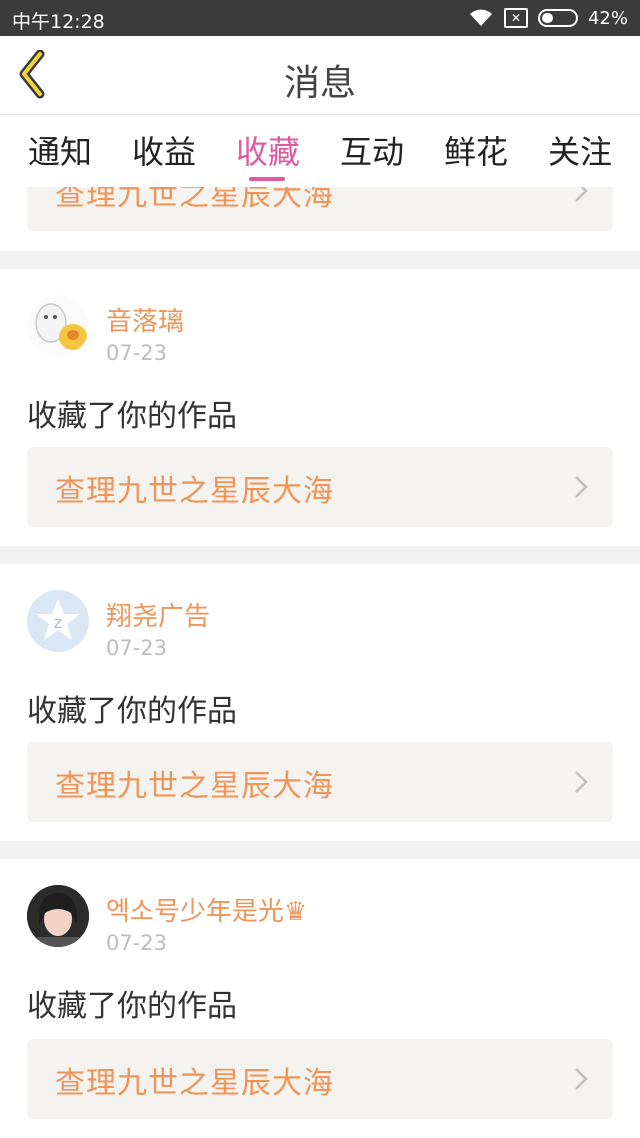 Image resolution: width=640 pixels, height=1138 pixels. Describe the element at coordinates (557, 18) in the screenshot. I see `battery-icon` at that location.